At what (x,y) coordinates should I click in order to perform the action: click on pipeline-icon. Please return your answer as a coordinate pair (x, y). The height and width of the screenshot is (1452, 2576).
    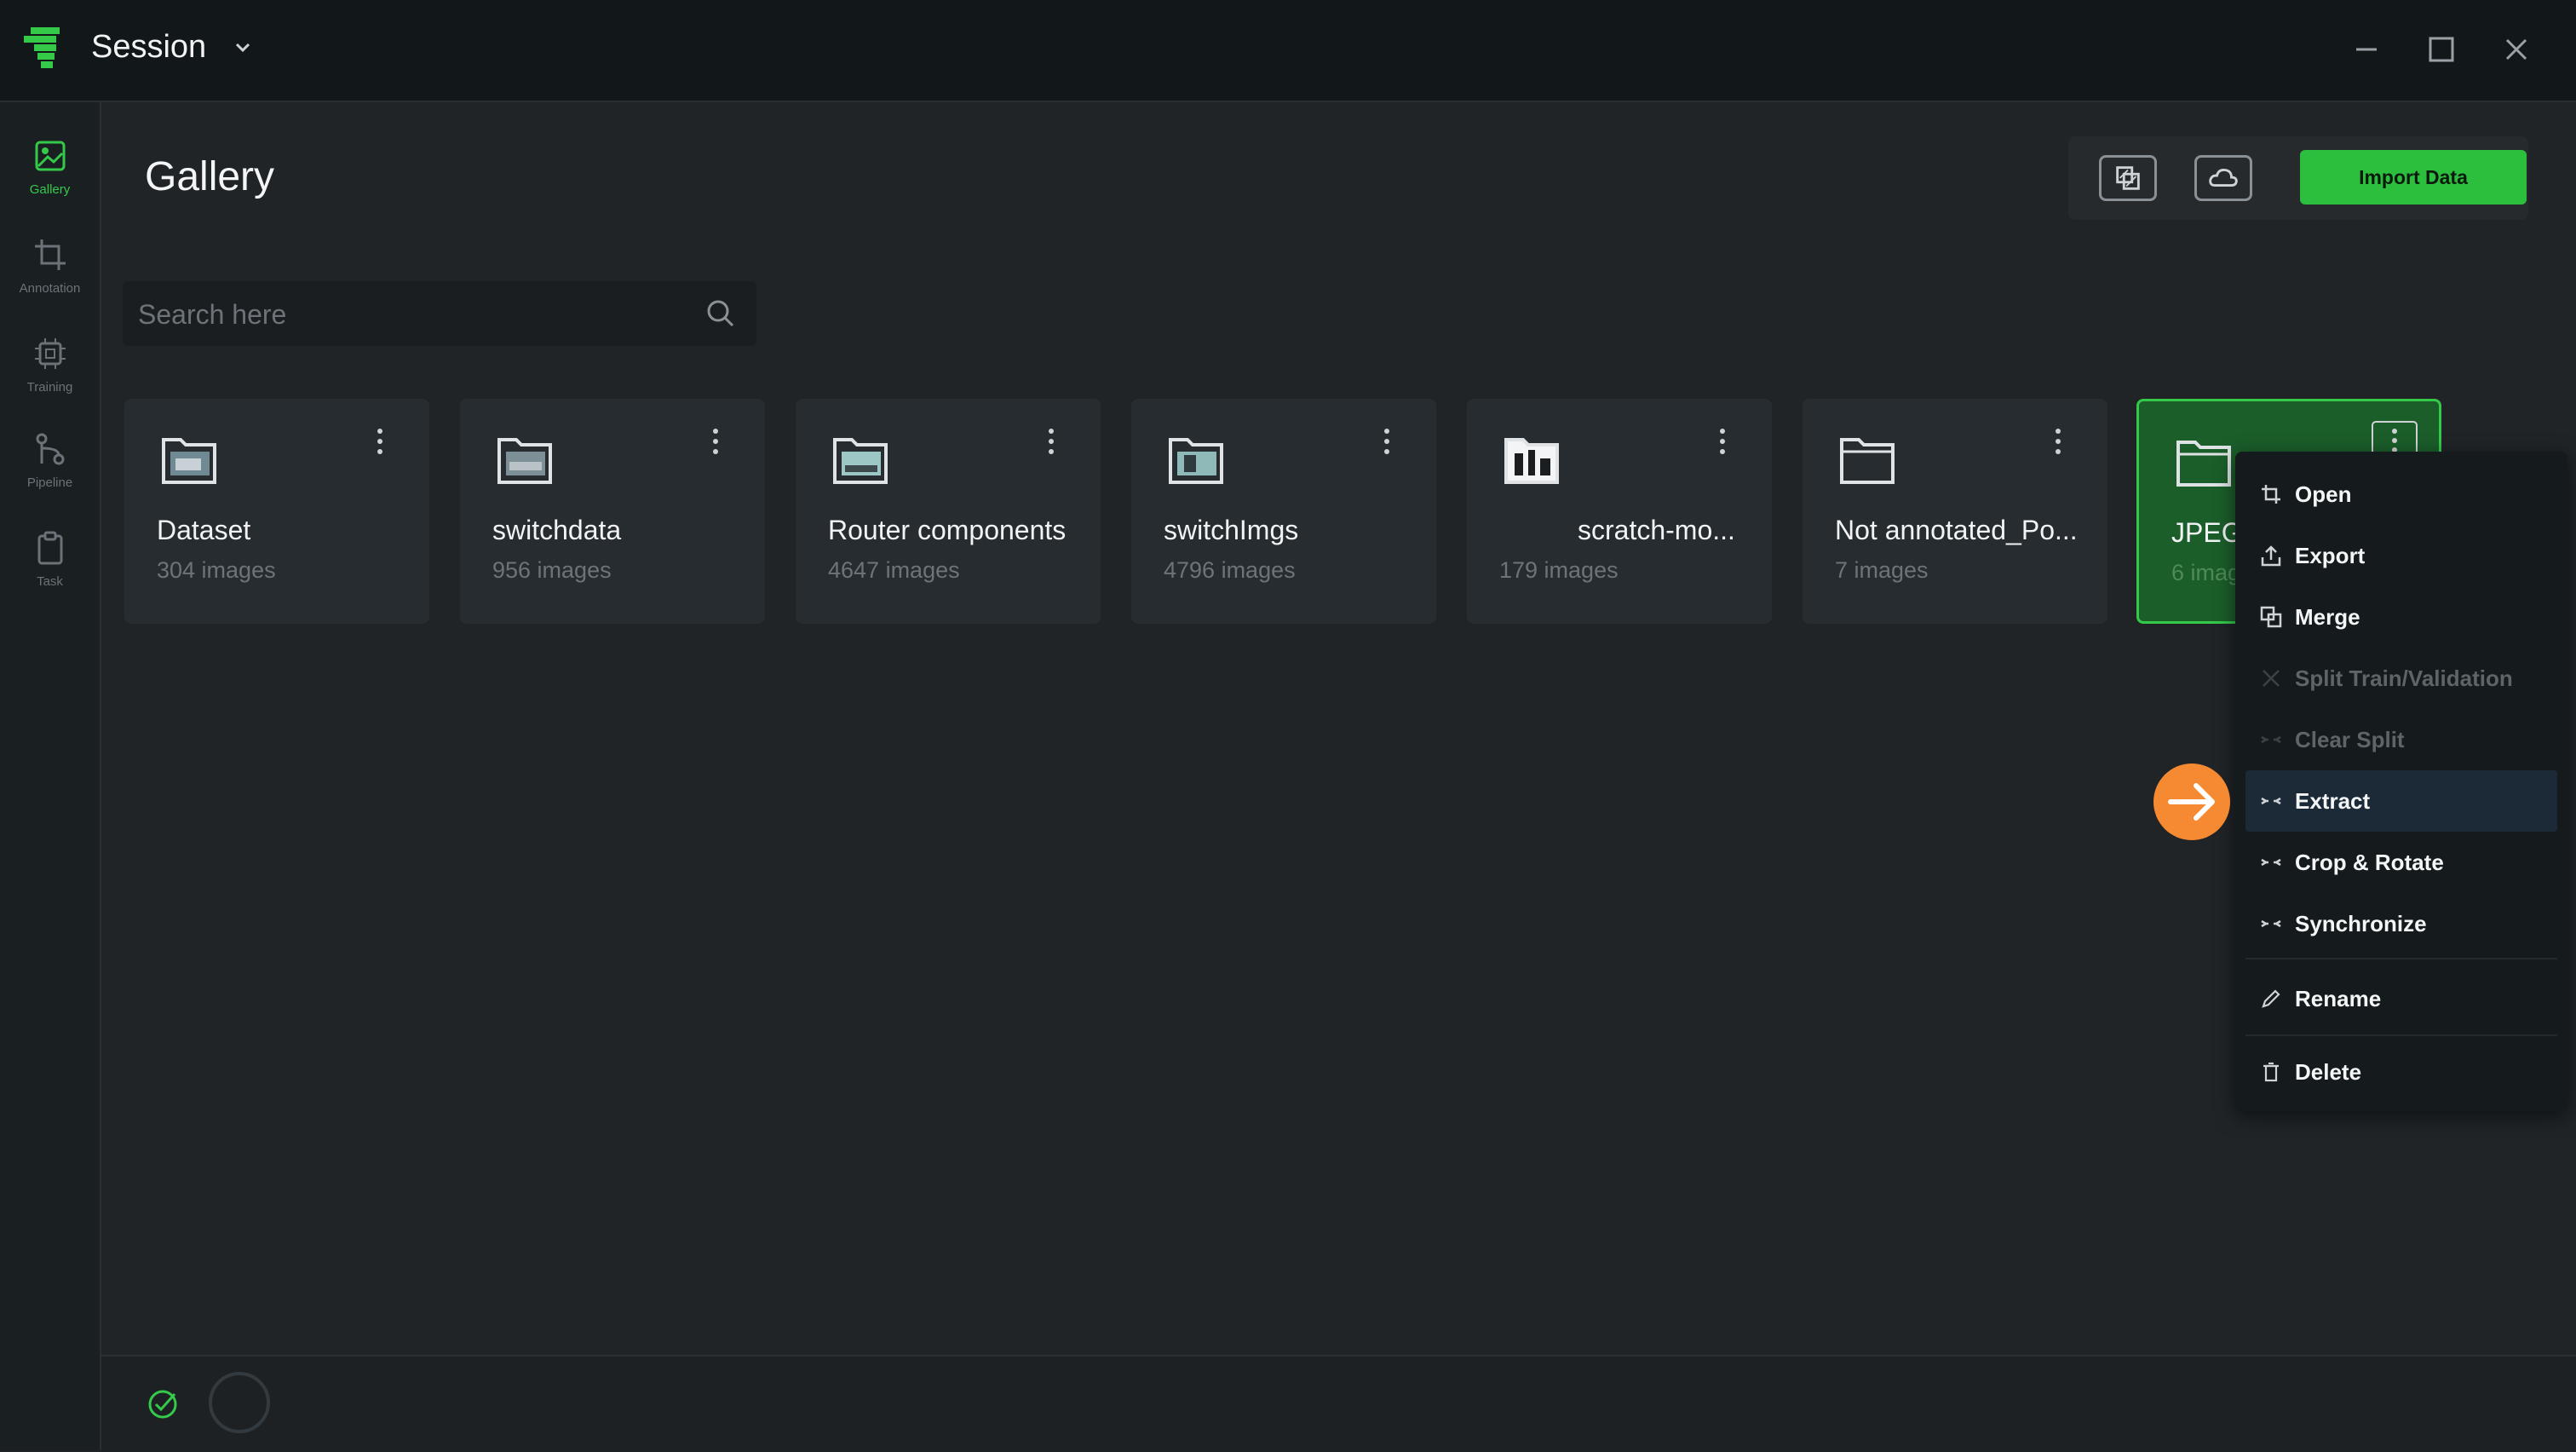
    Looking at the image, I should click on (51, 449).